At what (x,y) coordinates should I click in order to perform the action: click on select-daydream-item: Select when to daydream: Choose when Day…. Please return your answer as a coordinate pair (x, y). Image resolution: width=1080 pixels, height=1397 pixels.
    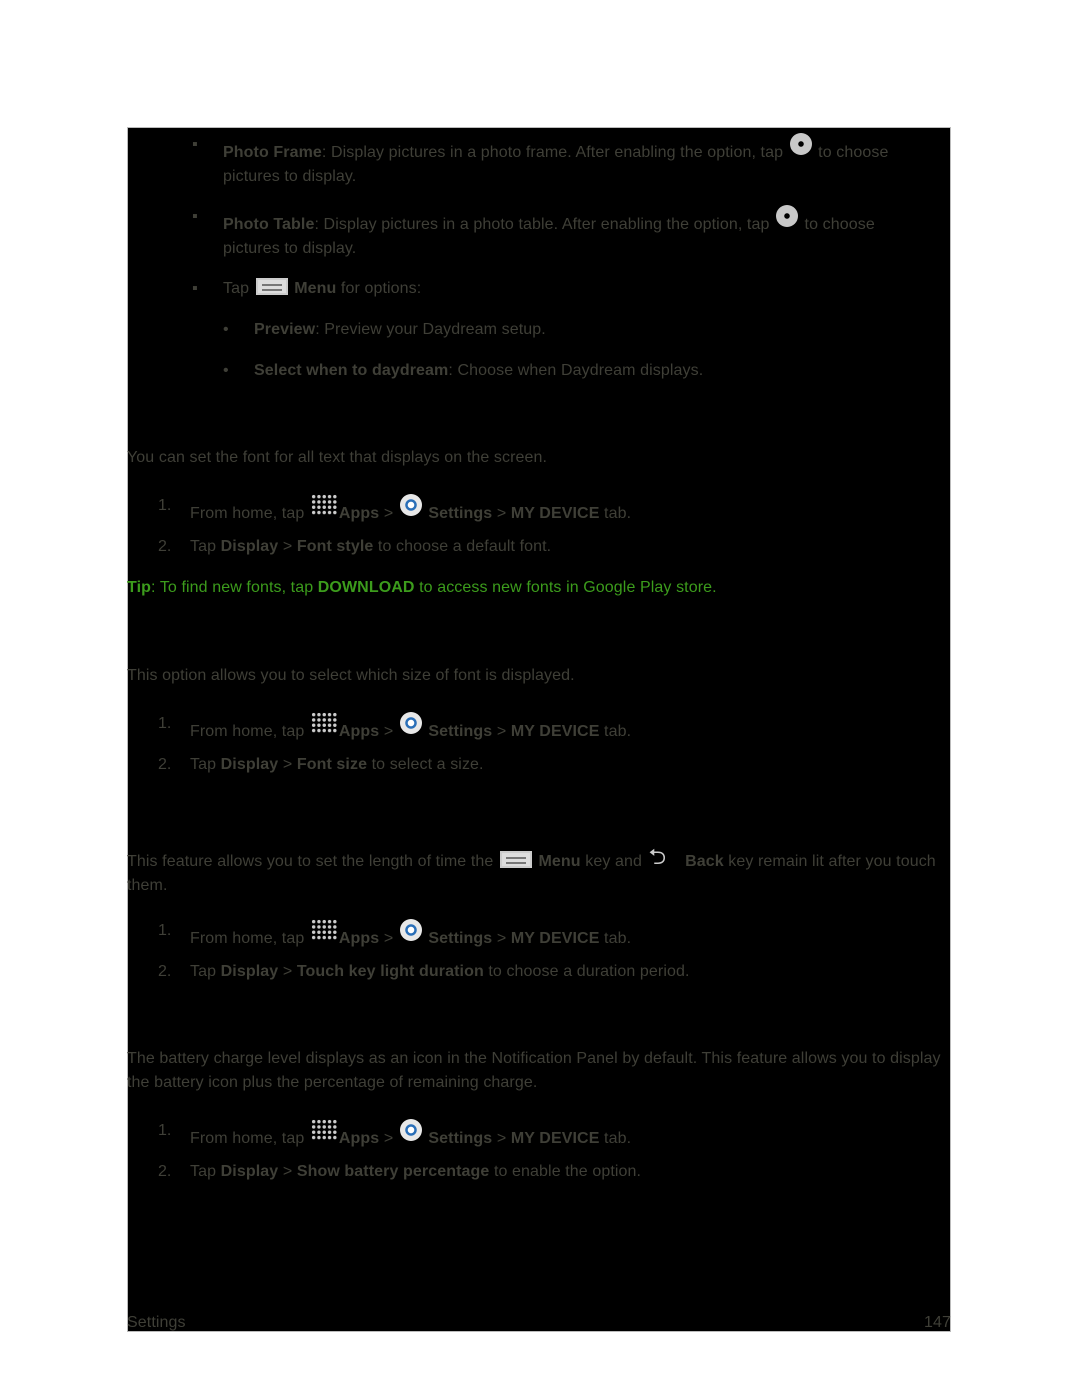
    Looking at the image, I should click on (478, 371).